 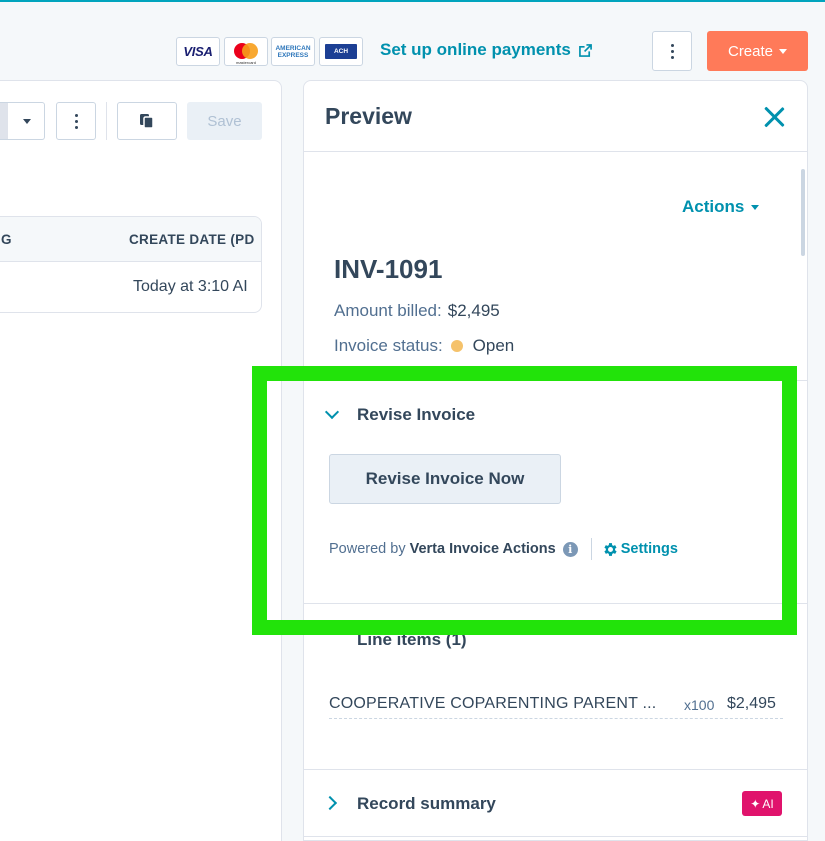 I want to click on setup-online-payments-link: Set up online payments, so click(x=486, y=50).